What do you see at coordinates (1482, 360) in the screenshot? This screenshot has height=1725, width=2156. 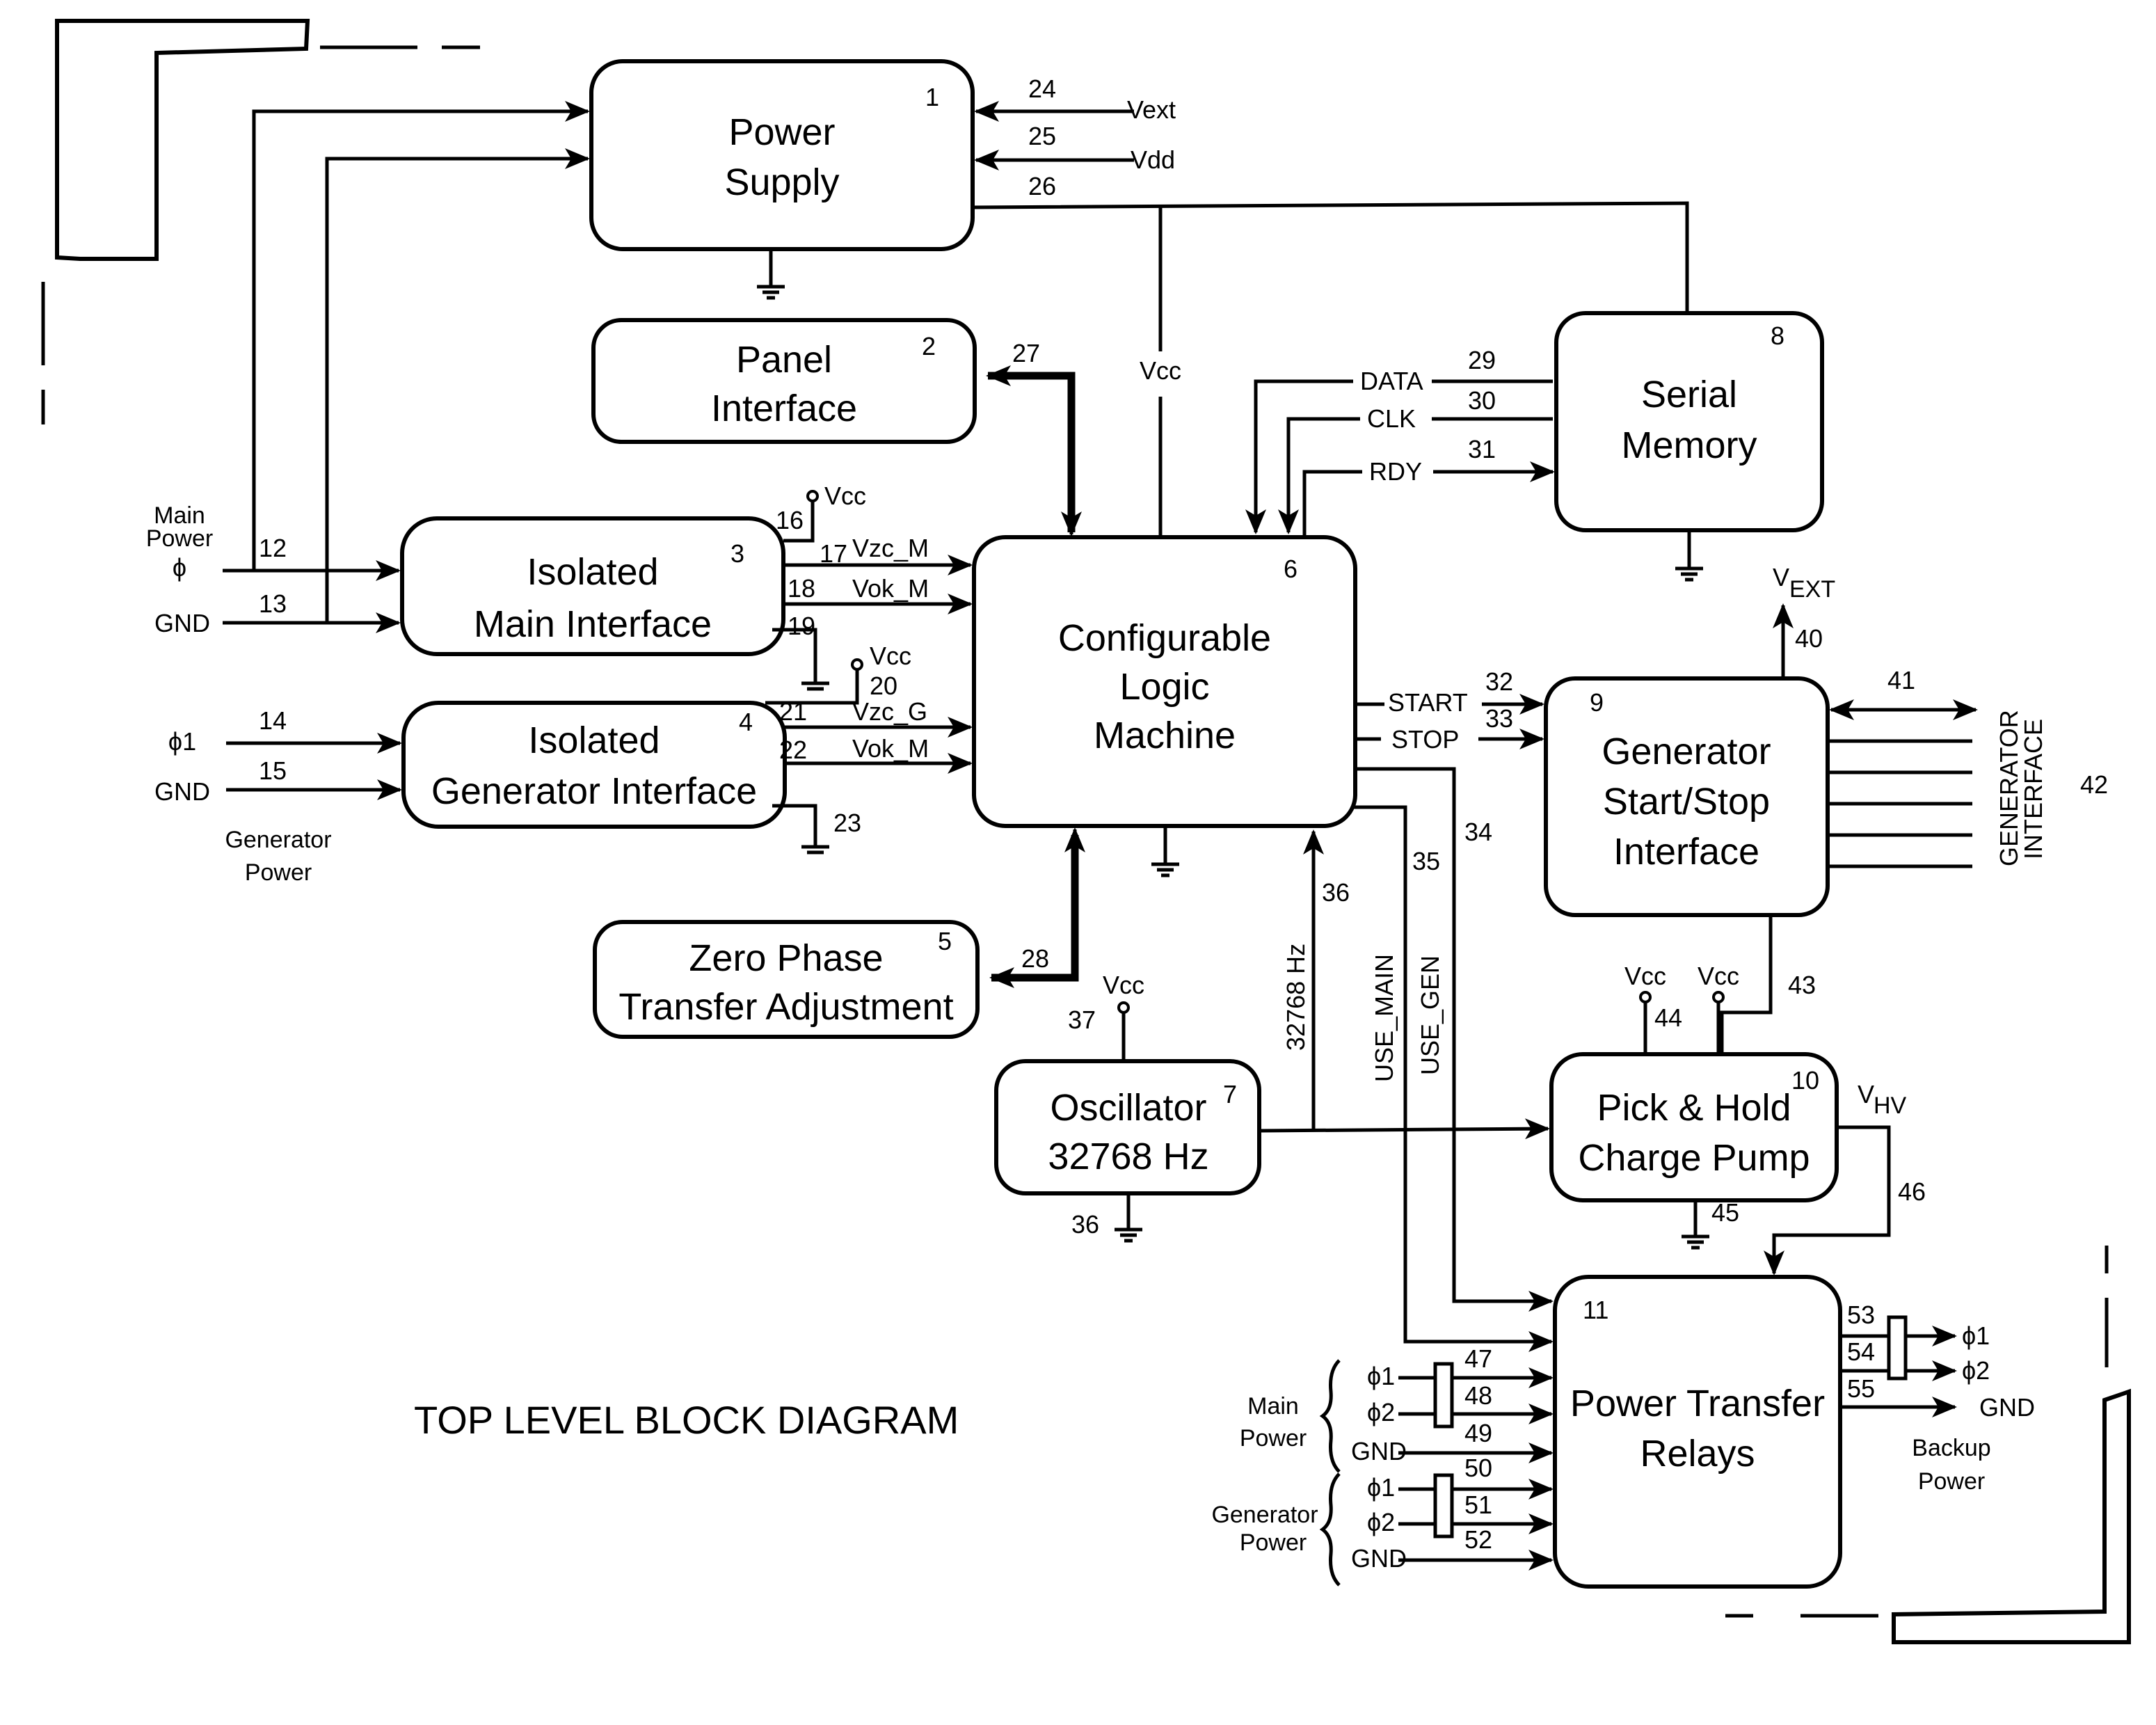 I see `ref-29: 29` at bounding box center [1482, 360].